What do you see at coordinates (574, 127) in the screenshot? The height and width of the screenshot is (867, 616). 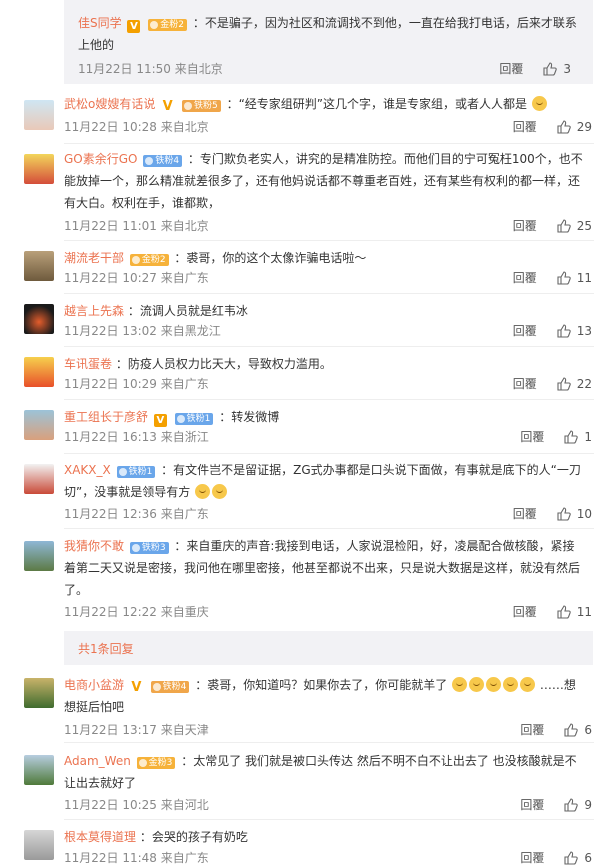 I see `like-button: 29` at bounding box center [574, 127].